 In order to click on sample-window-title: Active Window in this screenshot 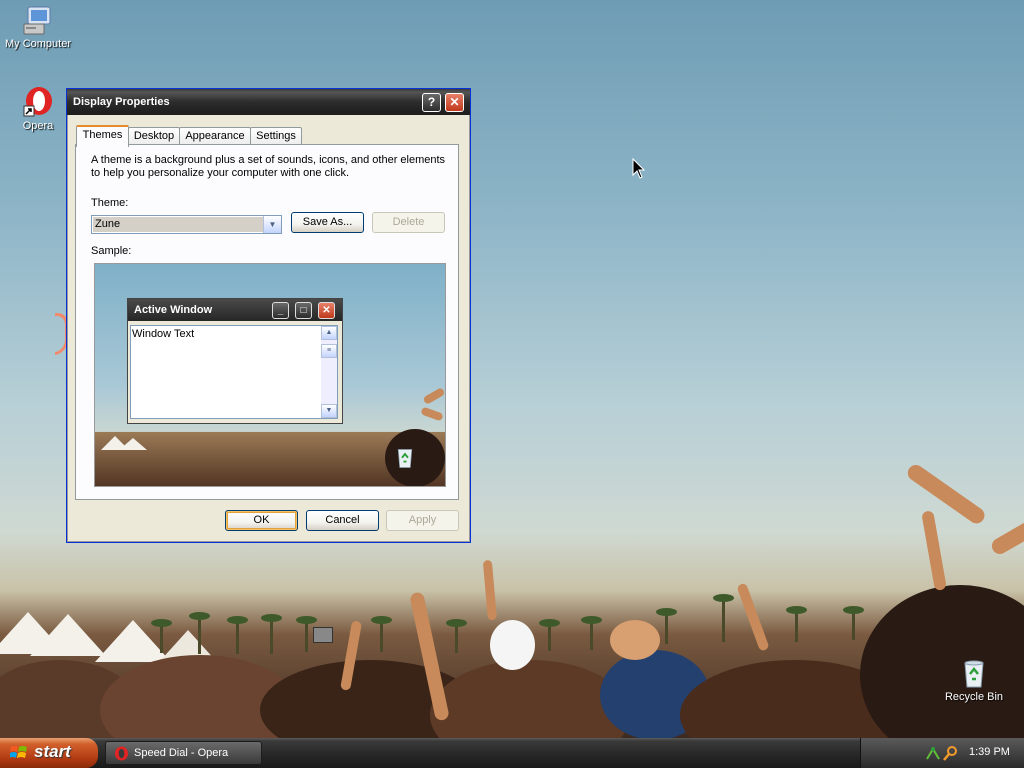, I will do `click(173, 310)`.